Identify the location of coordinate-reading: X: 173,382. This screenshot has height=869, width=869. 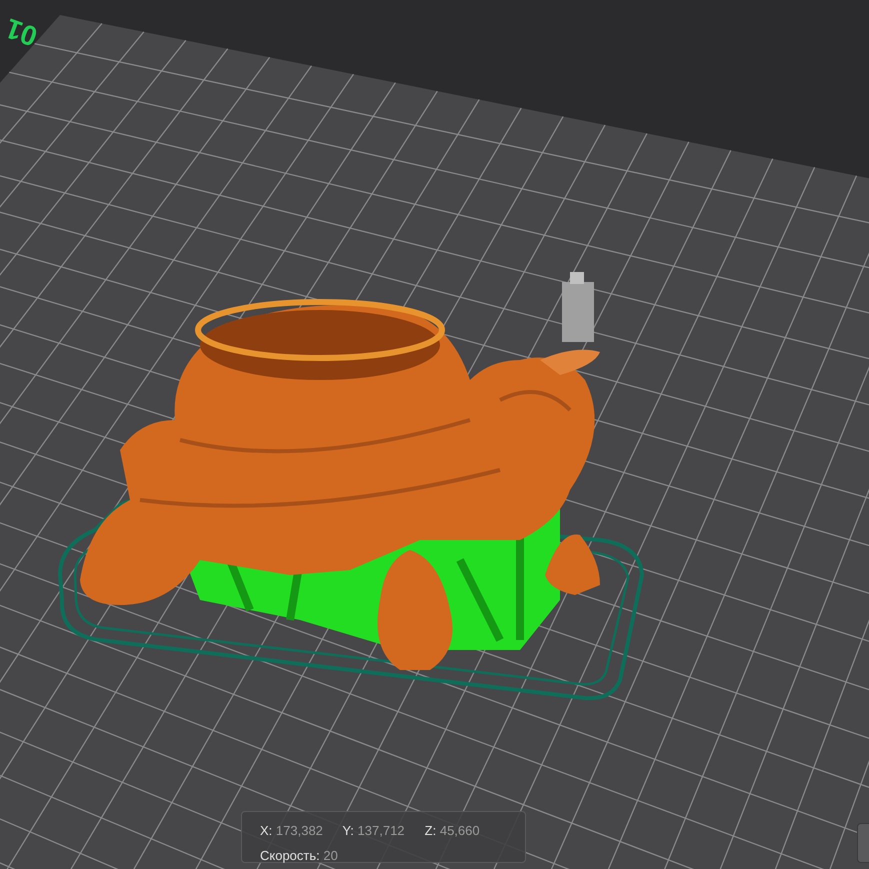
(292, 831).